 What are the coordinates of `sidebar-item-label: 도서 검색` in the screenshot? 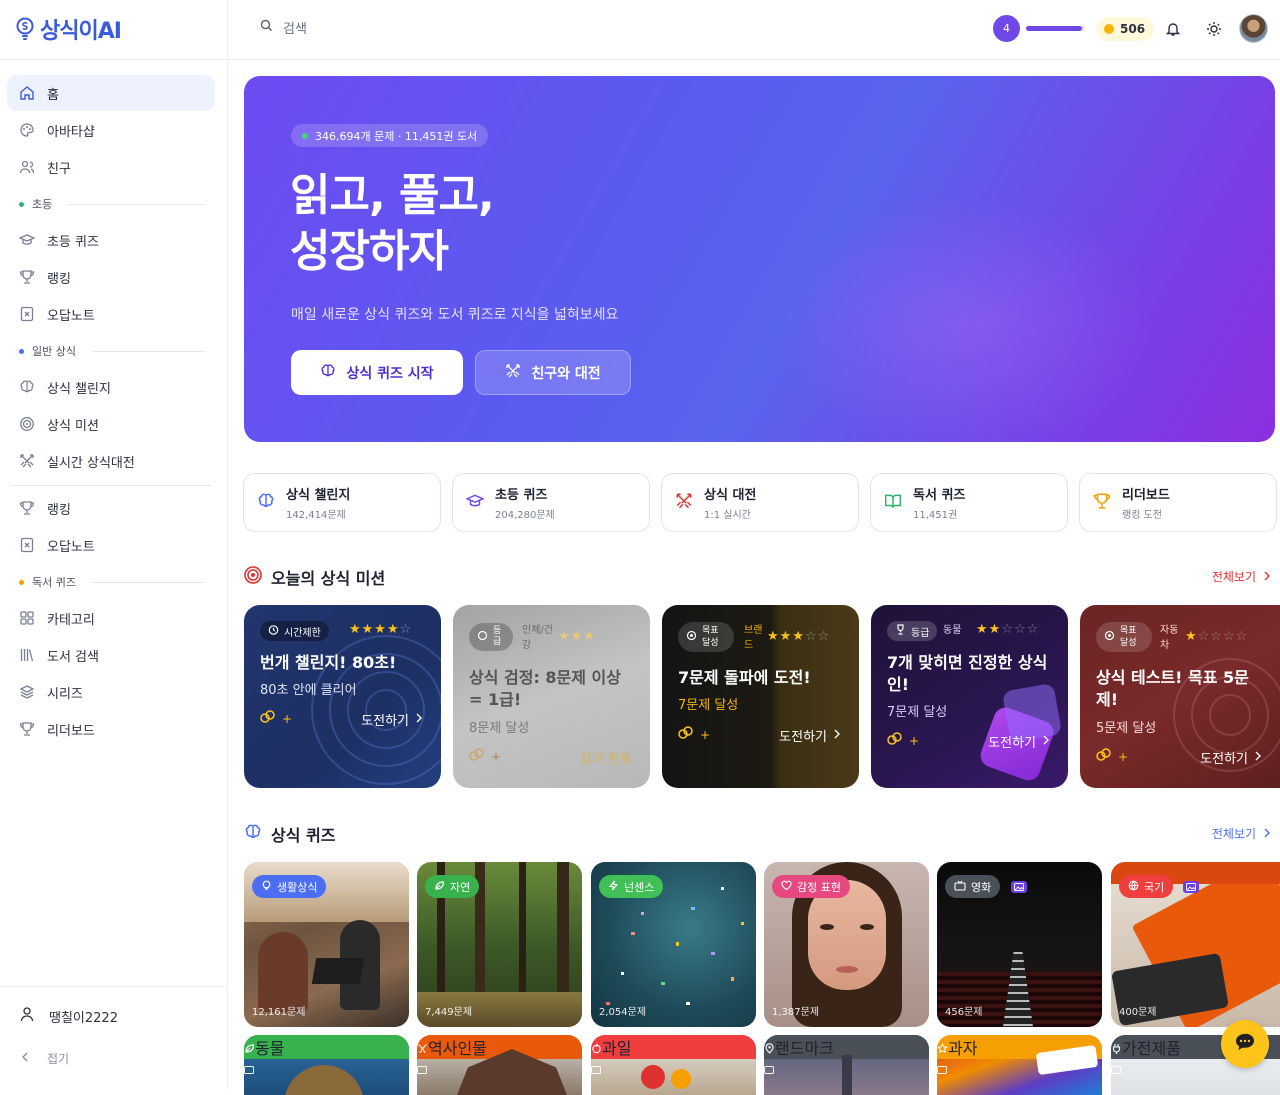 It's located at (73, 657).